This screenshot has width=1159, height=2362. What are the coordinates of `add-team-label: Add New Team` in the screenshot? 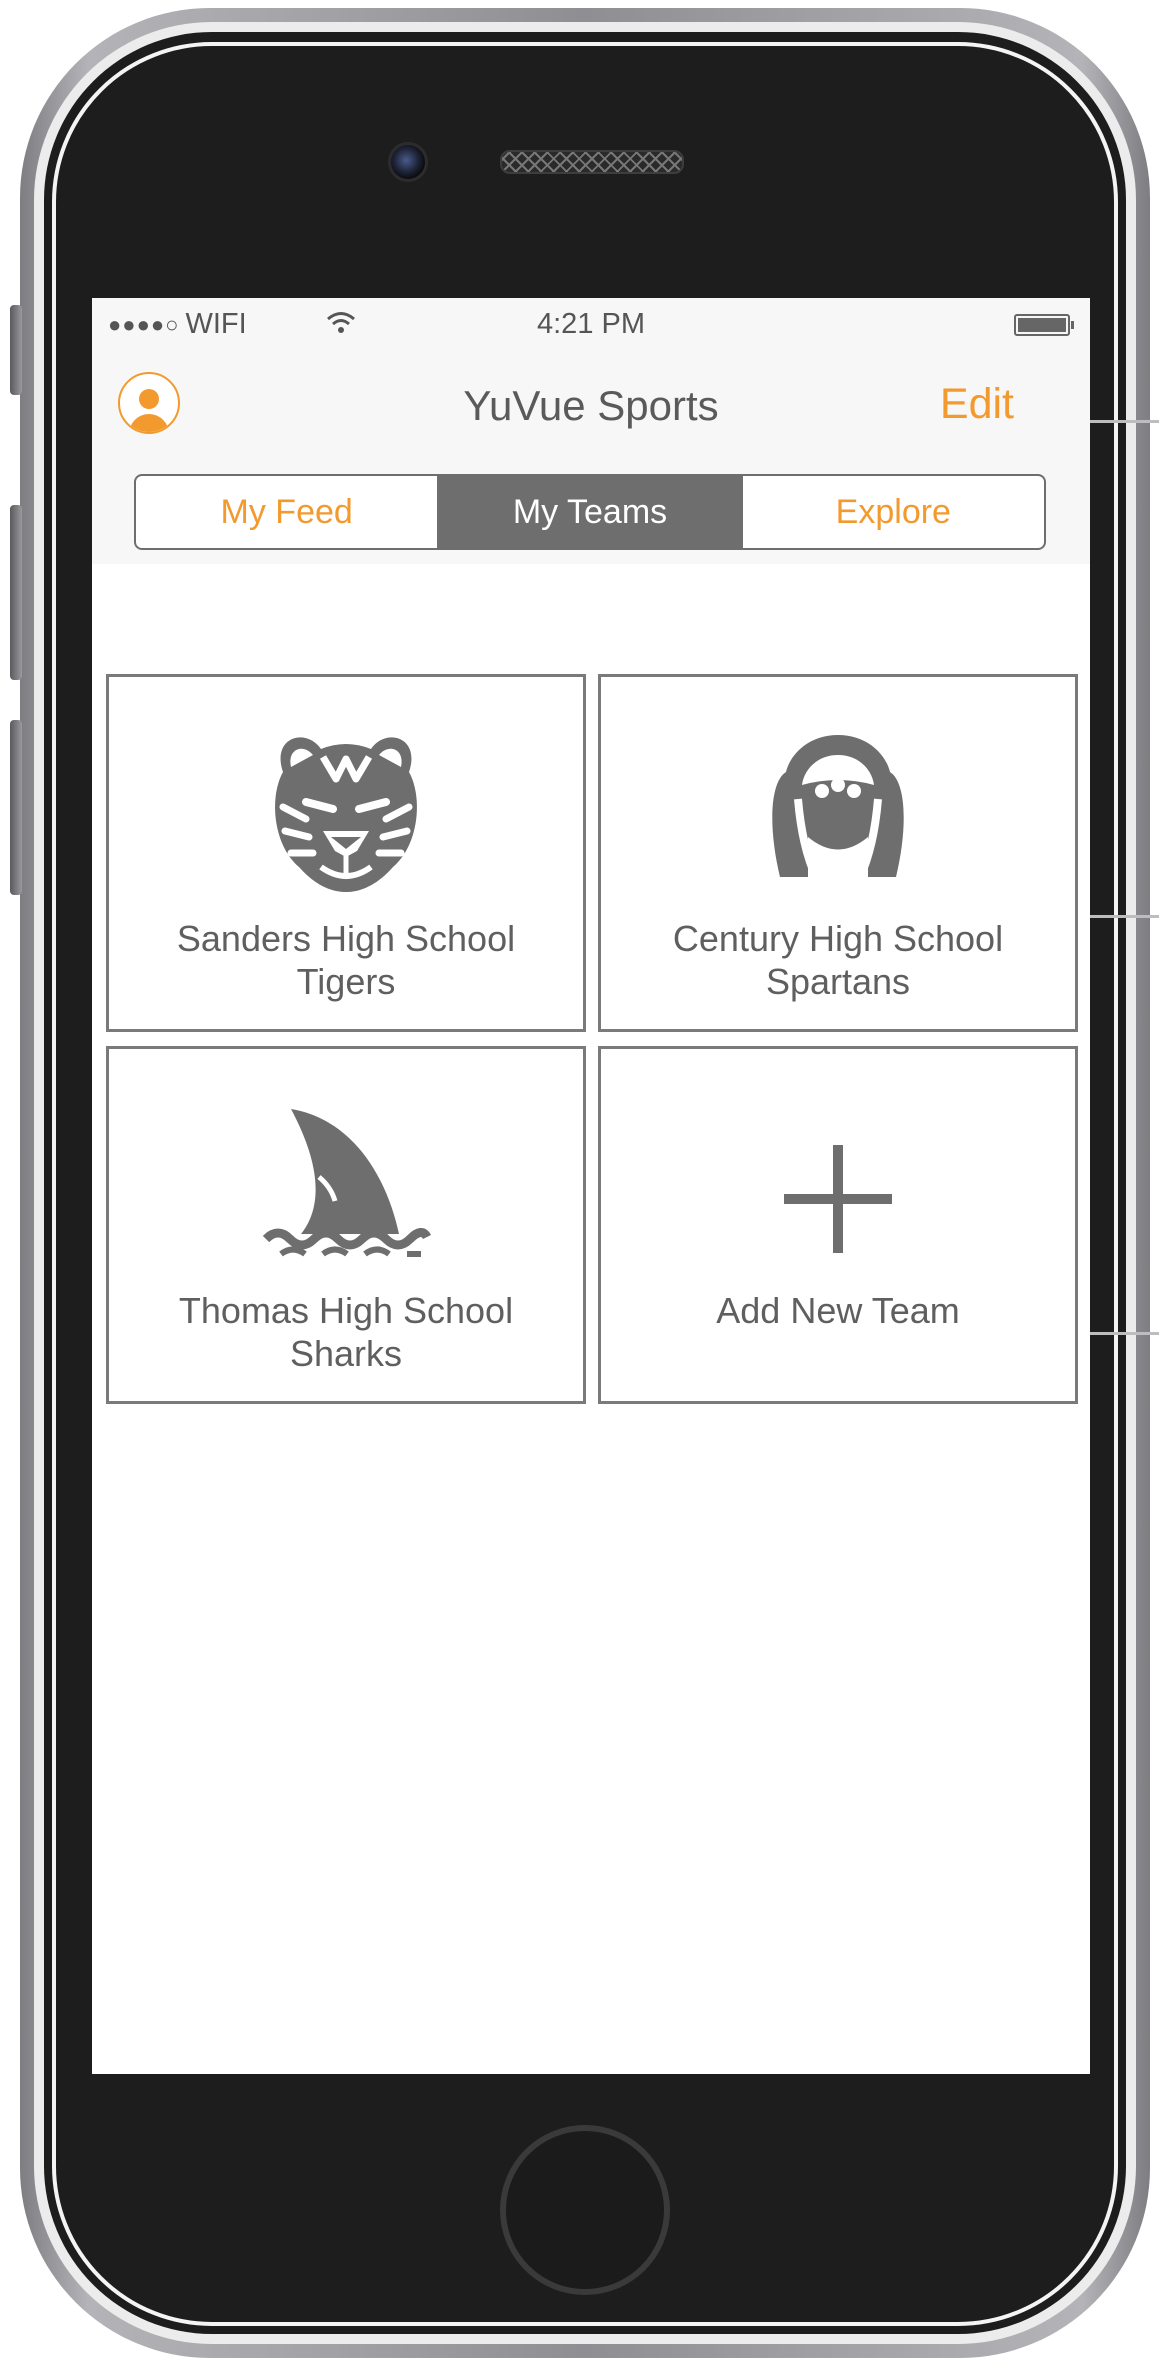 It's located at (838, 1310).